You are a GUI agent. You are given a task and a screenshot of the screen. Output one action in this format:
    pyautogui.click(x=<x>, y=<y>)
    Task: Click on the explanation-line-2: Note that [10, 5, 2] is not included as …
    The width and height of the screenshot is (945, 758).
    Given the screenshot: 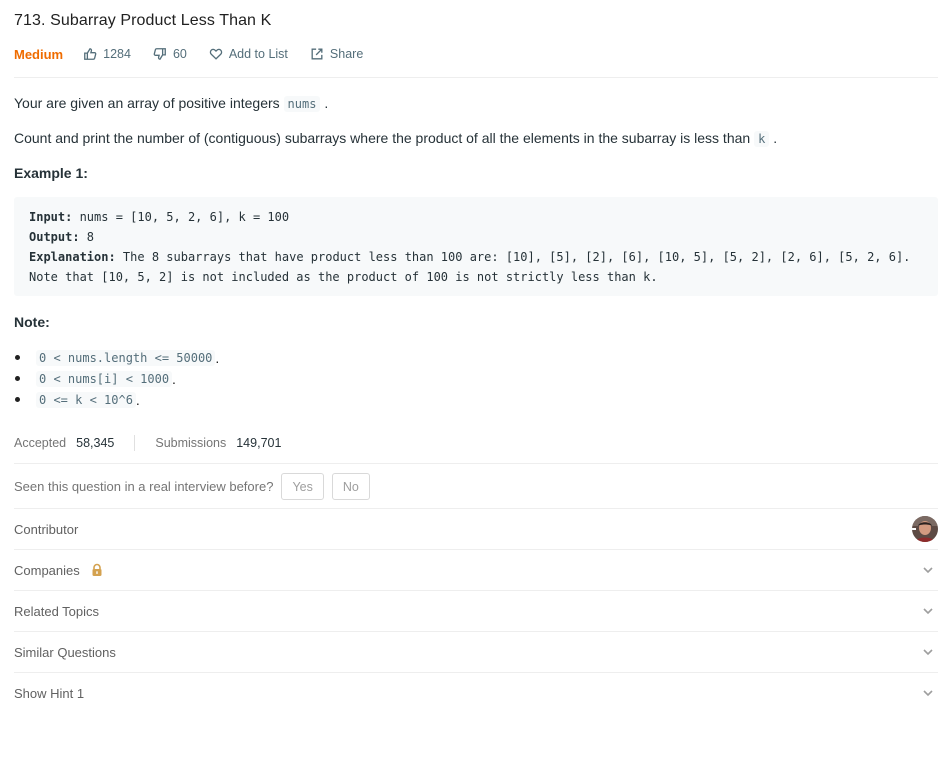 What is the action you would take?
    pyautogui.click(x=343, y=277)
    